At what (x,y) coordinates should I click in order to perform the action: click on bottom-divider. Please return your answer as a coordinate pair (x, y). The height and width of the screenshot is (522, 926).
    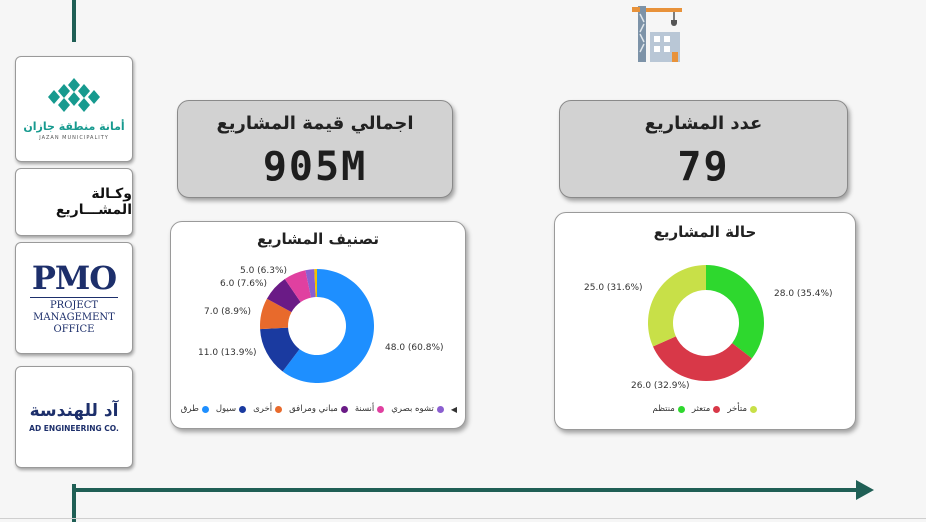
    Looking at the image, I should click on (463, 518).